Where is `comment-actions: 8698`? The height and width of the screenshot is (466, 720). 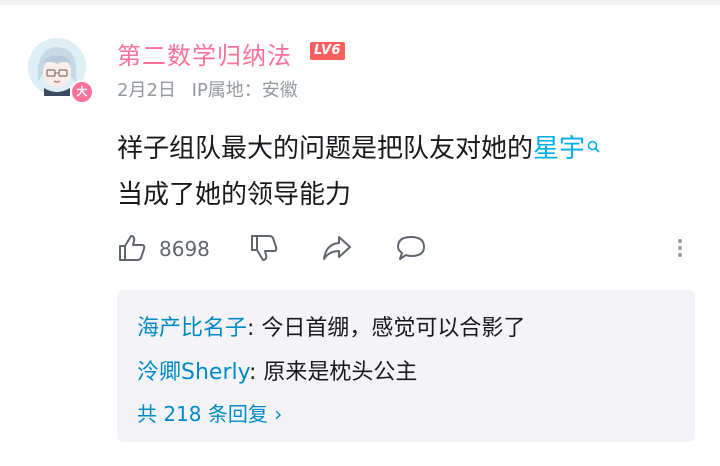
comment-actions: 8698 is located at coordinates (407, 250).